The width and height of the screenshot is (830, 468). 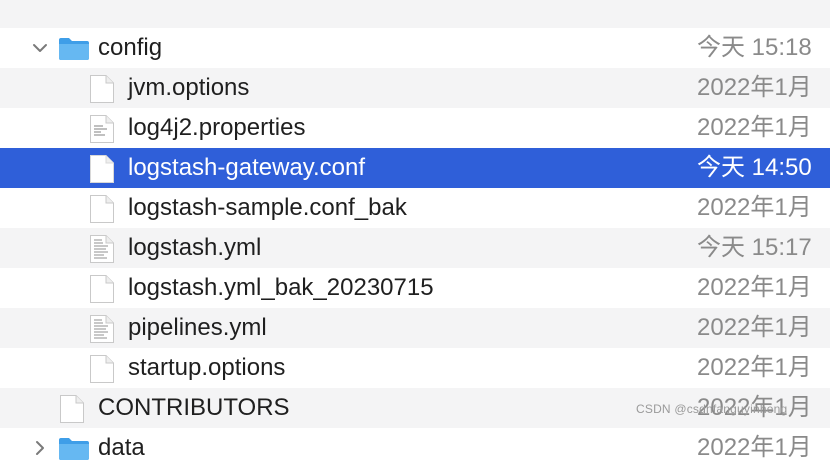 I want to click on folder-row-data: data 2022年1月, so click(x=415, y=448).